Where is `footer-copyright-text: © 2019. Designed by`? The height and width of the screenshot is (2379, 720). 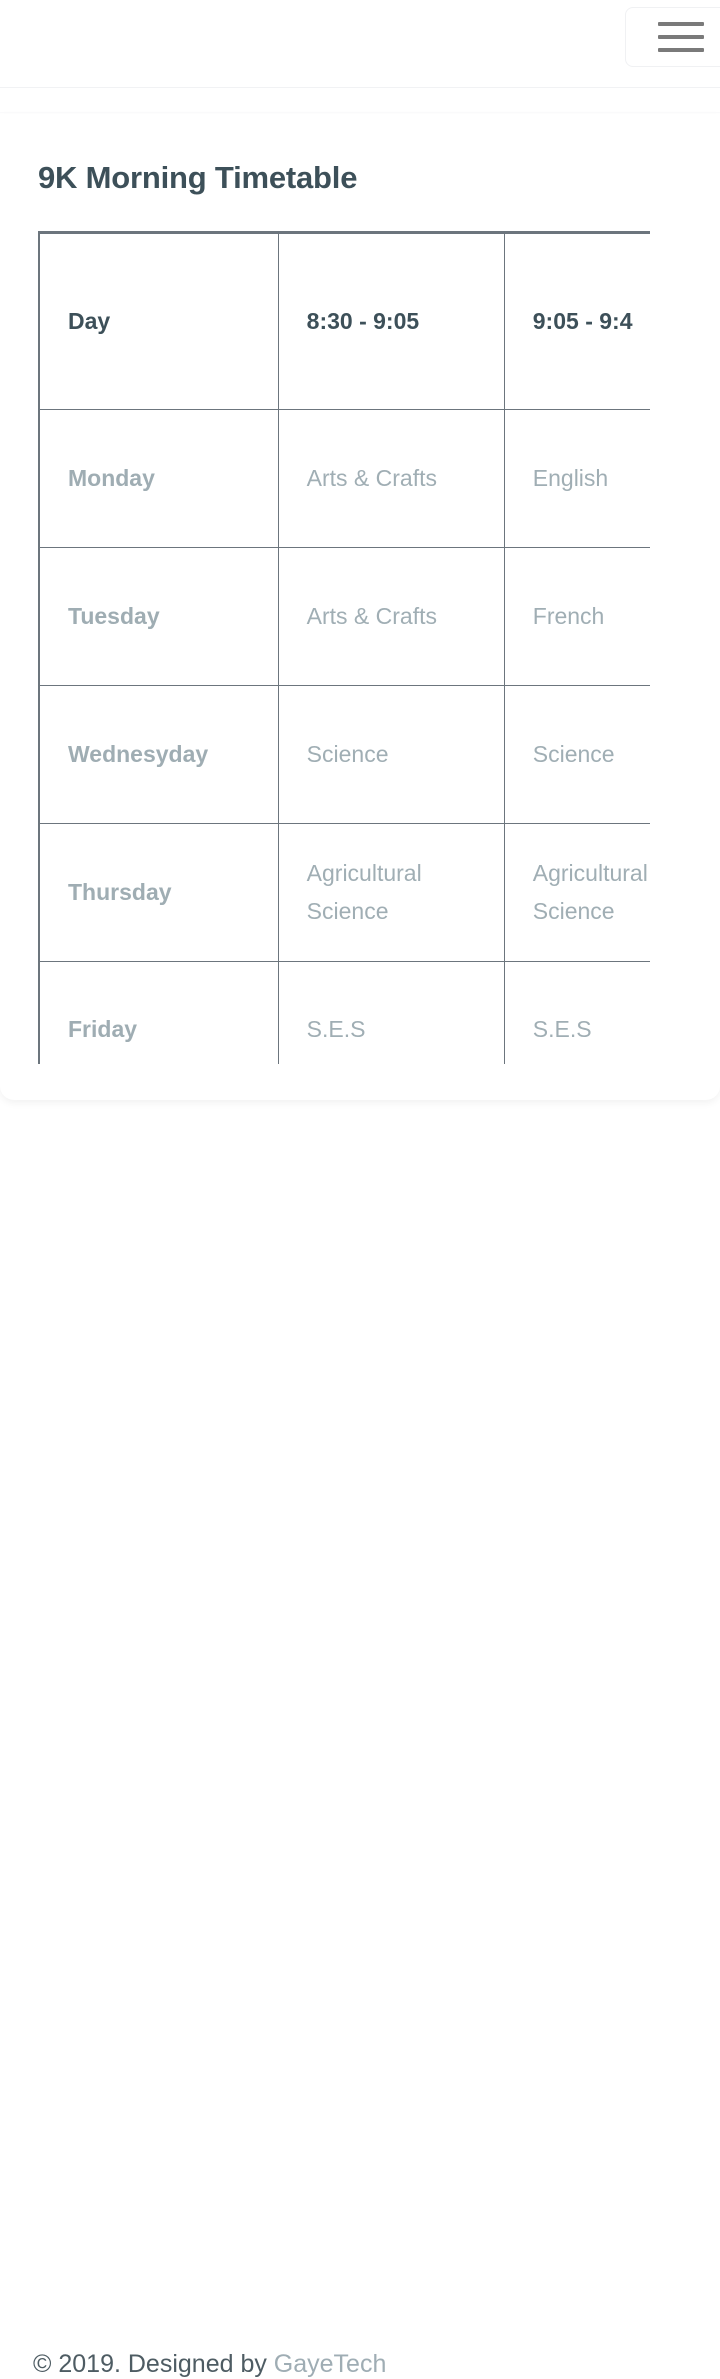 footer-copyright-text: © 2019. Designed by is located at coordinates (153, 2364).